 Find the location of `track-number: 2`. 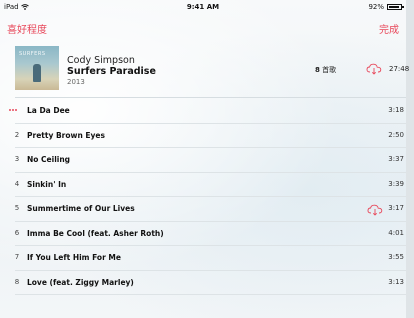

track-number: 2 is located at coordinates (17, 134).